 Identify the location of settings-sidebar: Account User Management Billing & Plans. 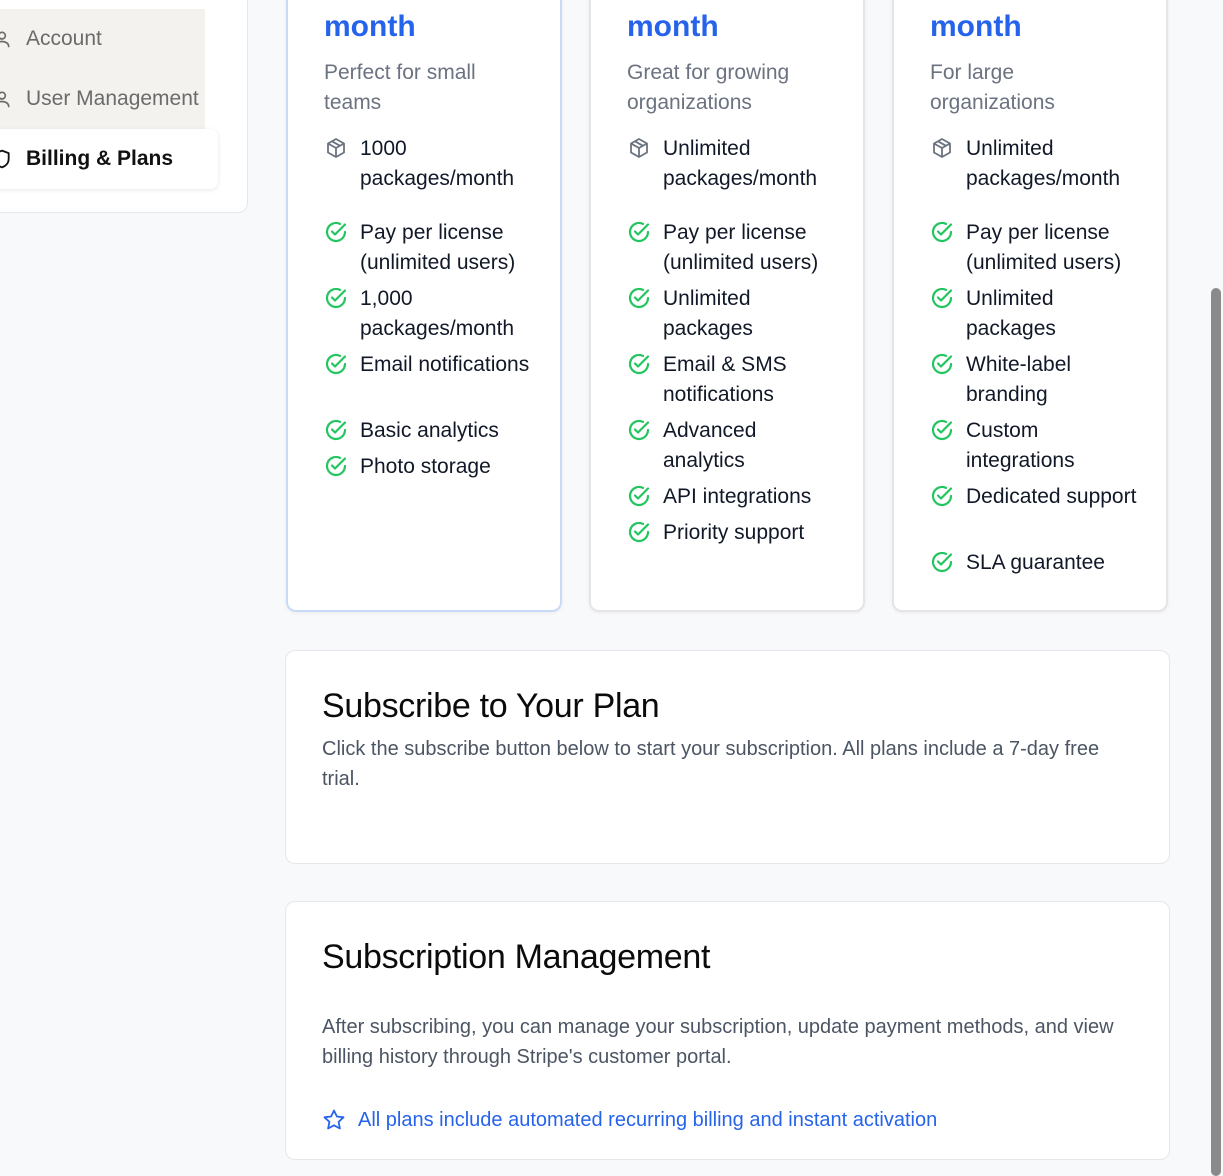
(124, 106).